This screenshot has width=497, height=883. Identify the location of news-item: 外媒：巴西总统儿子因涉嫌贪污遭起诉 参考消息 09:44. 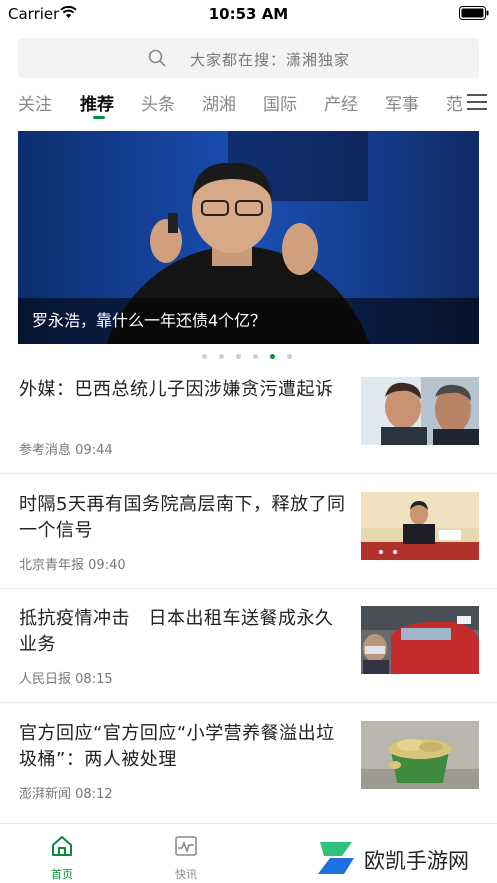
(248, 434).